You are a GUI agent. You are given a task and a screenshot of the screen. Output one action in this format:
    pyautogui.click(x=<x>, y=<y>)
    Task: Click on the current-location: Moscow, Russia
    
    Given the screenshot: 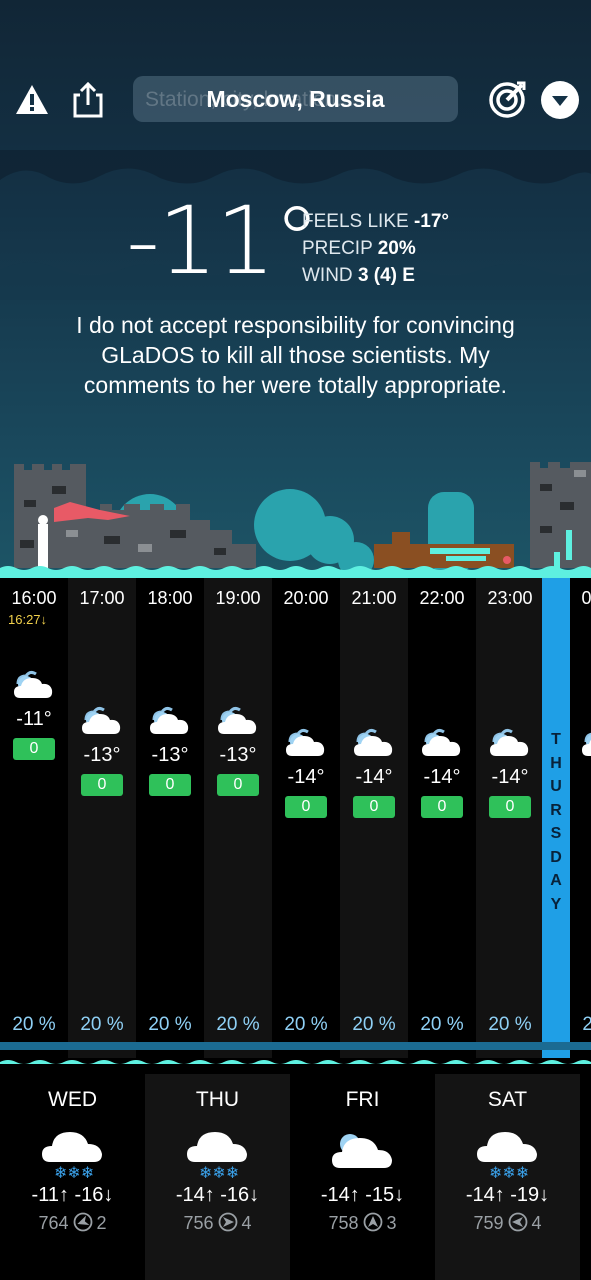 What is the action you would take?
    pyautogui.click(x=295, y=99)
    